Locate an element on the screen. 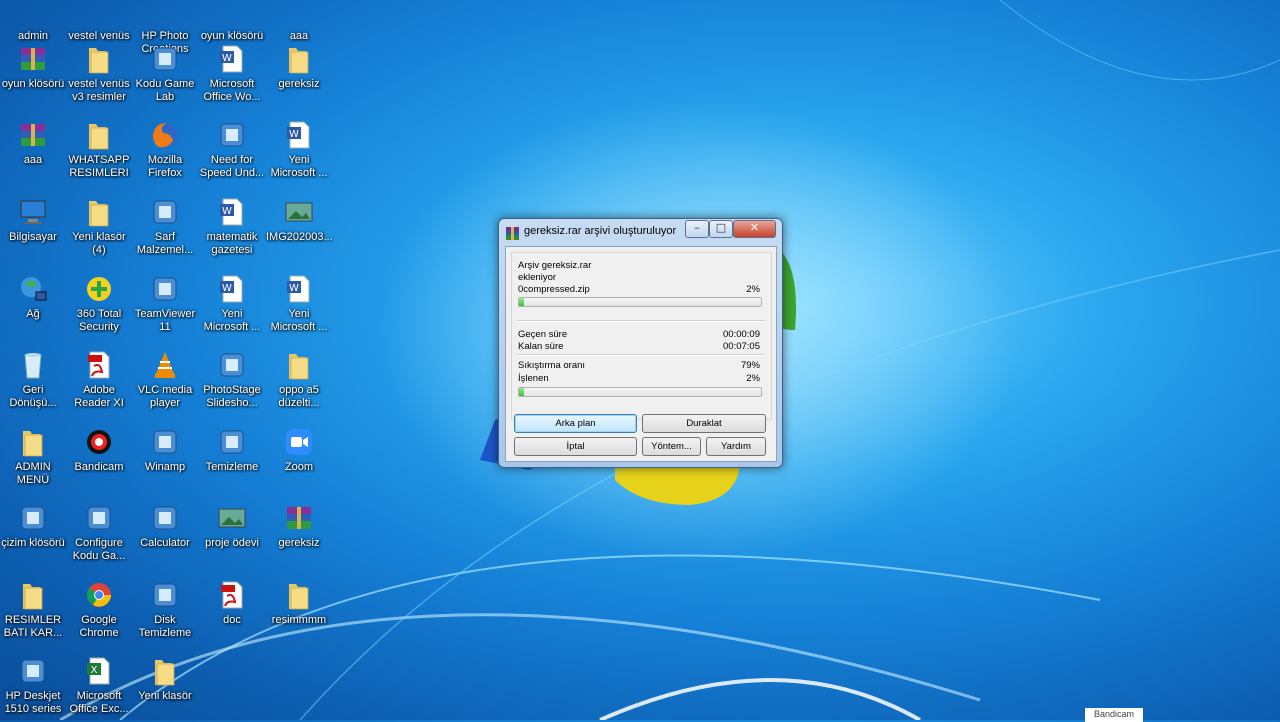 This screenshot has width=1280, height=722. desktop-icon: Bilgisayar is located at coordinates (33, 219).